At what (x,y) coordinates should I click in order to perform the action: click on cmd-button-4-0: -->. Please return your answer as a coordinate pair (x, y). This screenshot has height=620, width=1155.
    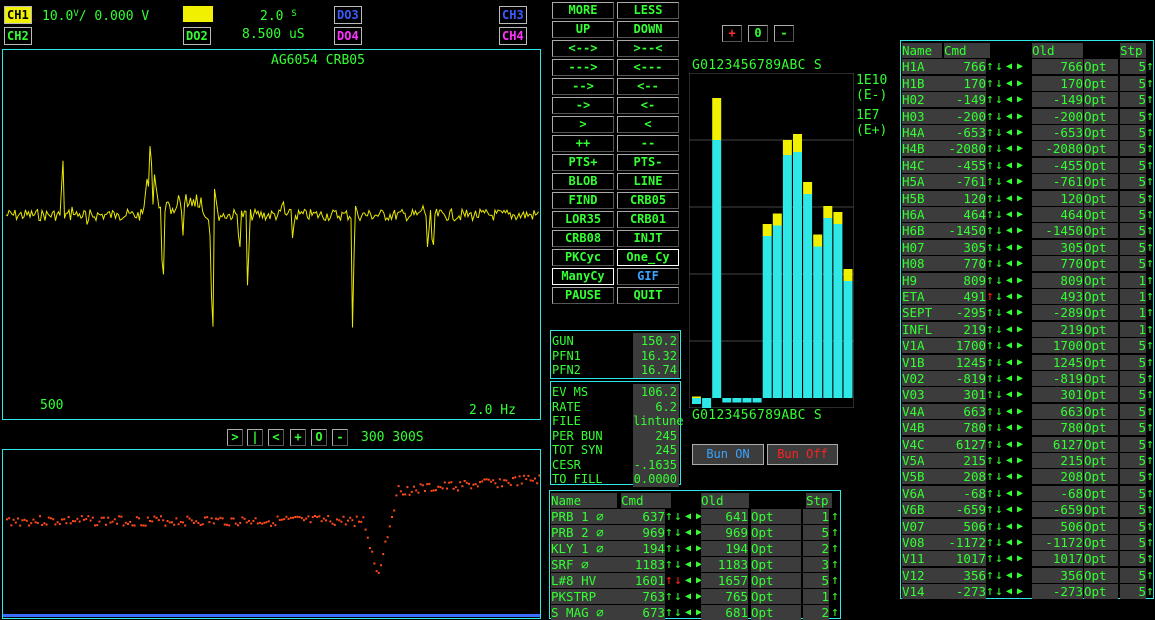
    Looking at the image, I should click on (583, 86).